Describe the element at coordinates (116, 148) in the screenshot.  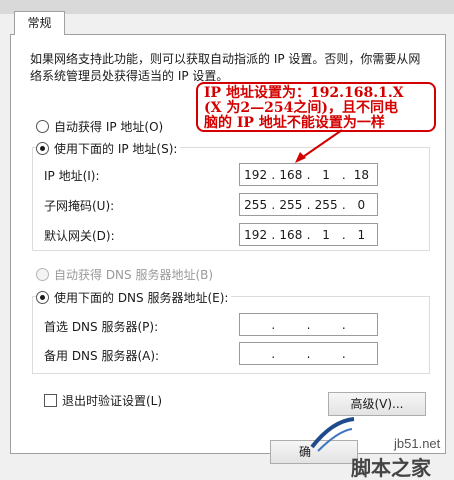
I see `ip-manual-label: 使用下面的 IP 地址(S):` at that location.